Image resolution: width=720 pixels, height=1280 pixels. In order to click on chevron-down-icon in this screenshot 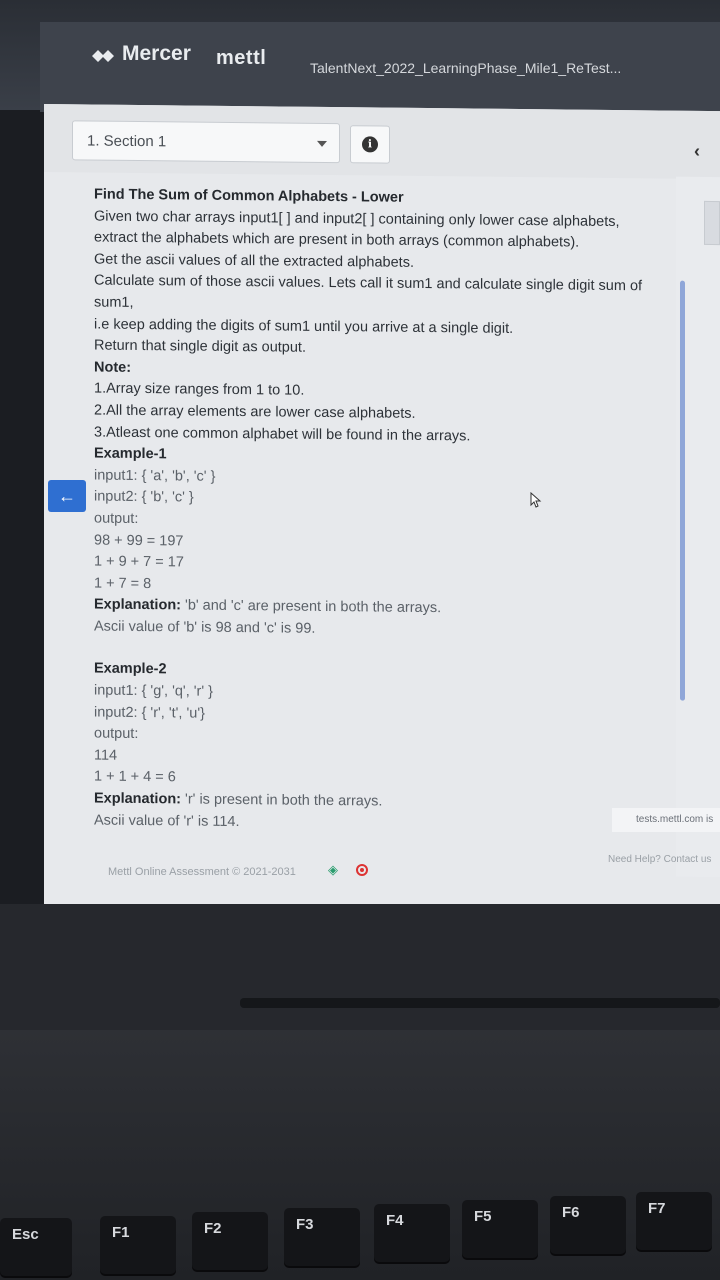, I will do `click(322, 143)`.